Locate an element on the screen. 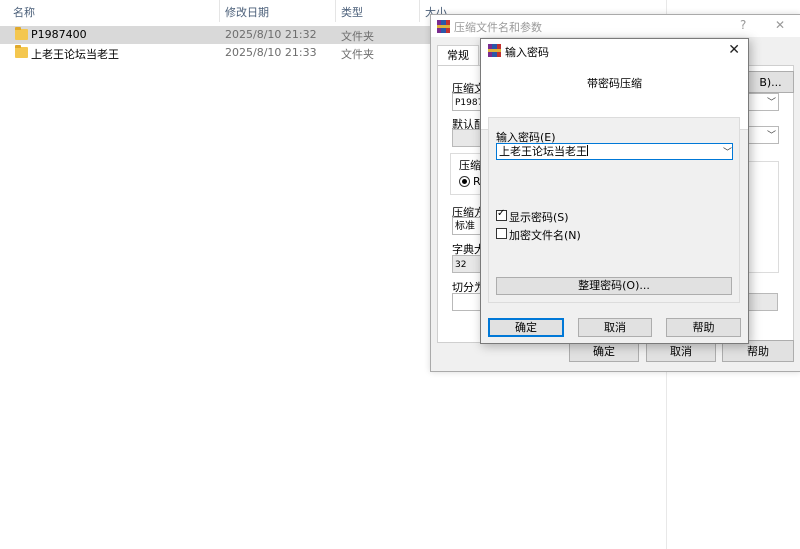 Image resolution: width=800 pixels, height=549 pixels. checkmark-icon: ✓ is located at coordinates (501, 213).